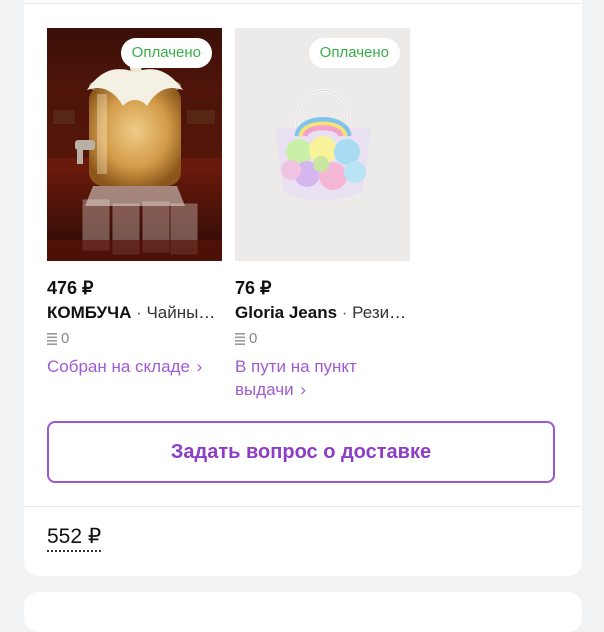 The height and width of the screenshot is (632, 604). What do you see at coordinates (303, 612) in the screenshot?
I see `next-card` at bounding box center [303, 612].